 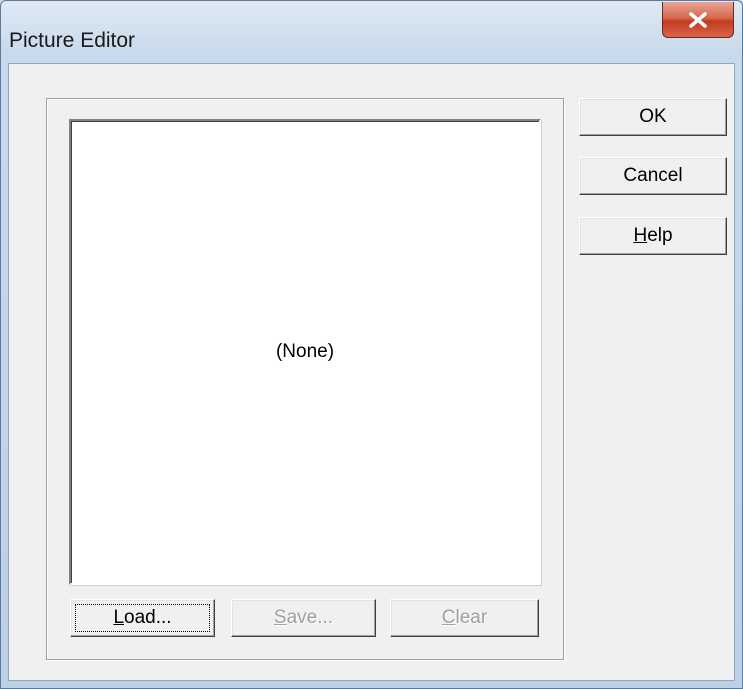 I want to click on picture-none-text: (None), so click(x=305, y=351).